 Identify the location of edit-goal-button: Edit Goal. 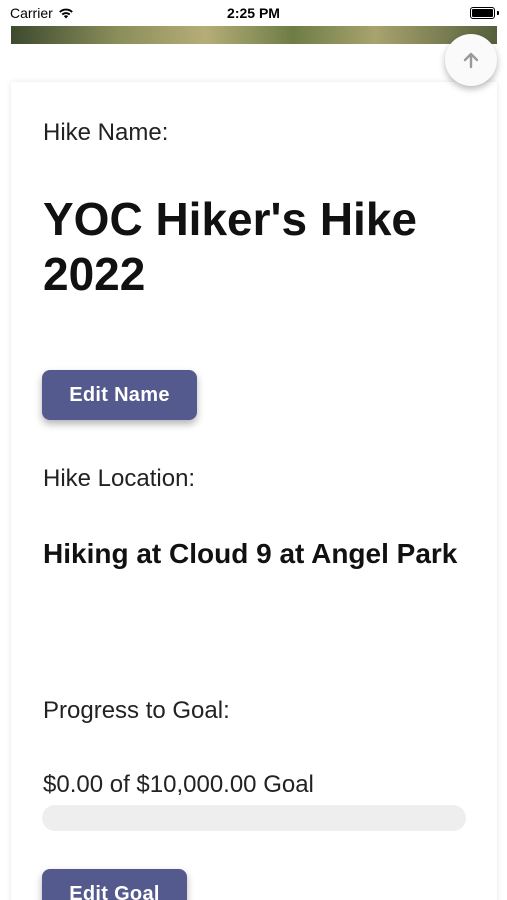
(114, 884).